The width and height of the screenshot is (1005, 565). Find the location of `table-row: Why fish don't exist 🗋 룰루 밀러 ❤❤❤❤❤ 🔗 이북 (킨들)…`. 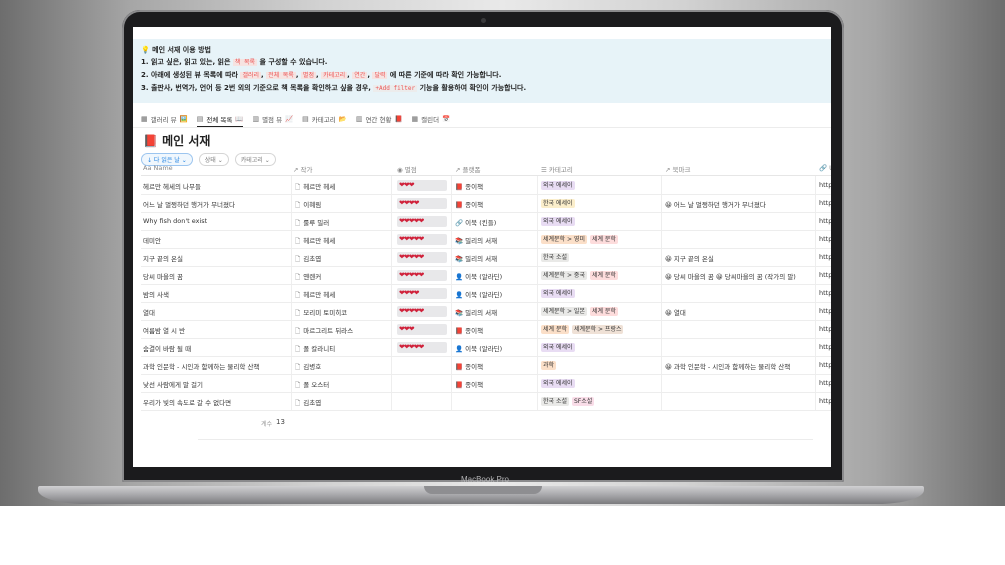

table-row: Why fish don't exist 🗋 룰루 밀러 ❤❤❤❤❤ 🔗 이북 (킨들)… is located at coordinates (486, 222).